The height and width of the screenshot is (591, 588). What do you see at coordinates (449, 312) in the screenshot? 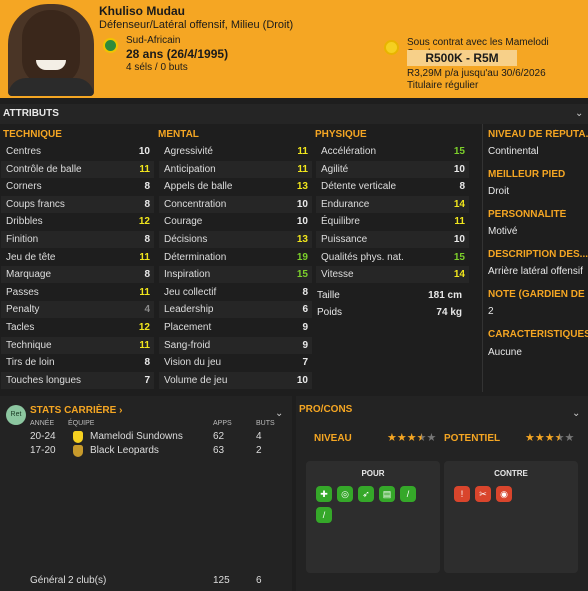
I see `weight-value: 74 kg` at bounding box center [449, 312].